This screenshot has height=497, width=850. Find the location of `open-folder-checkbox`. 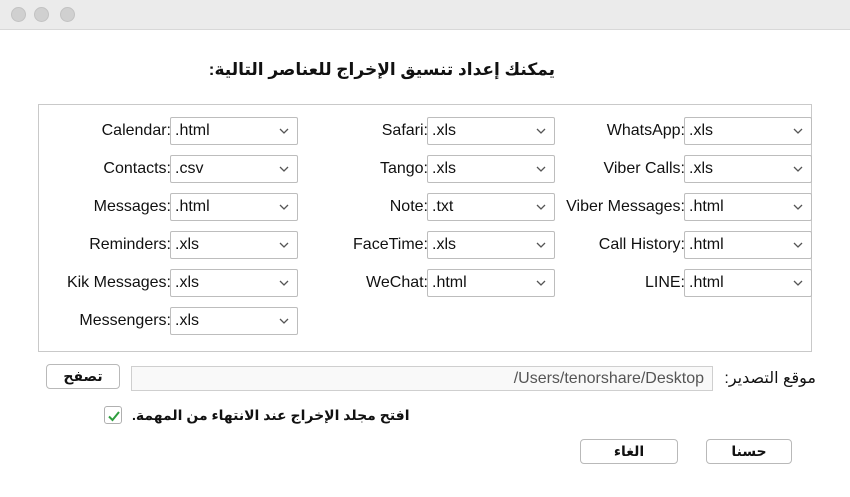

open-folder-checkbox is located at coordinates (113, 415).